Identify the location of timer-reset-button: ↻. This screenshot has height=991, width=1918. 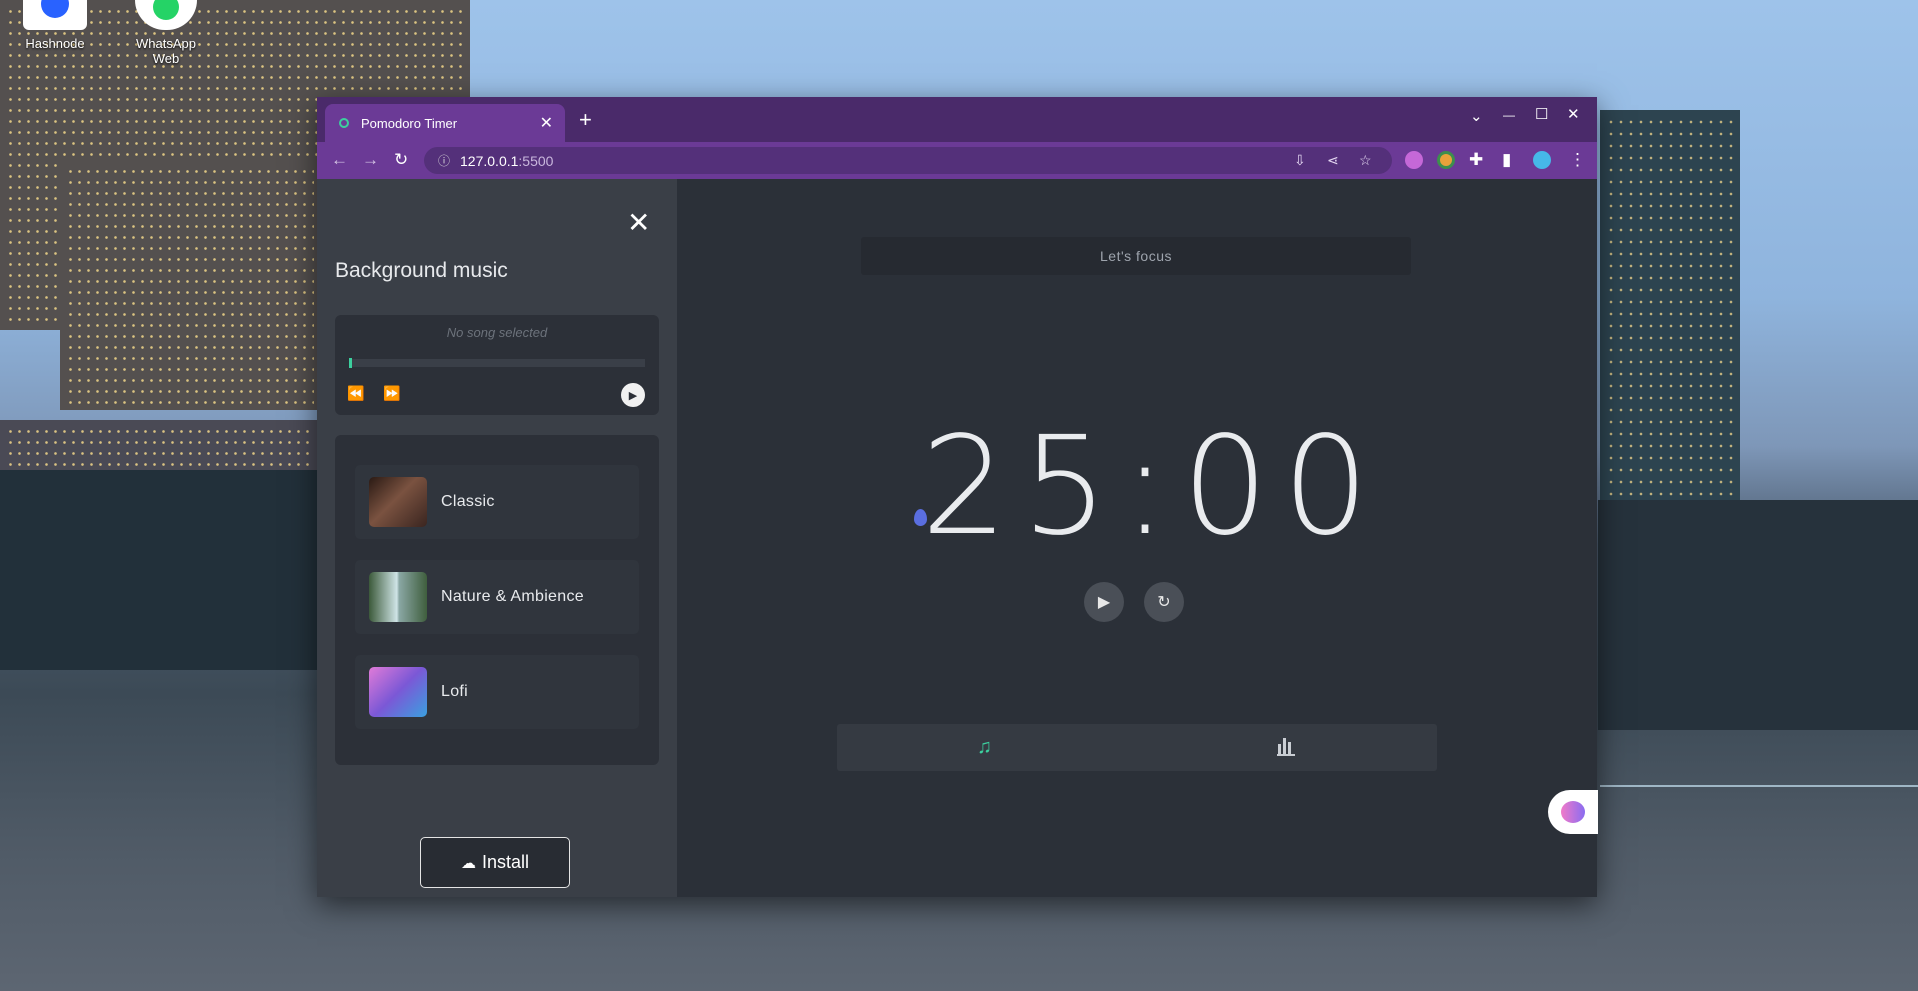
(1164, 602).